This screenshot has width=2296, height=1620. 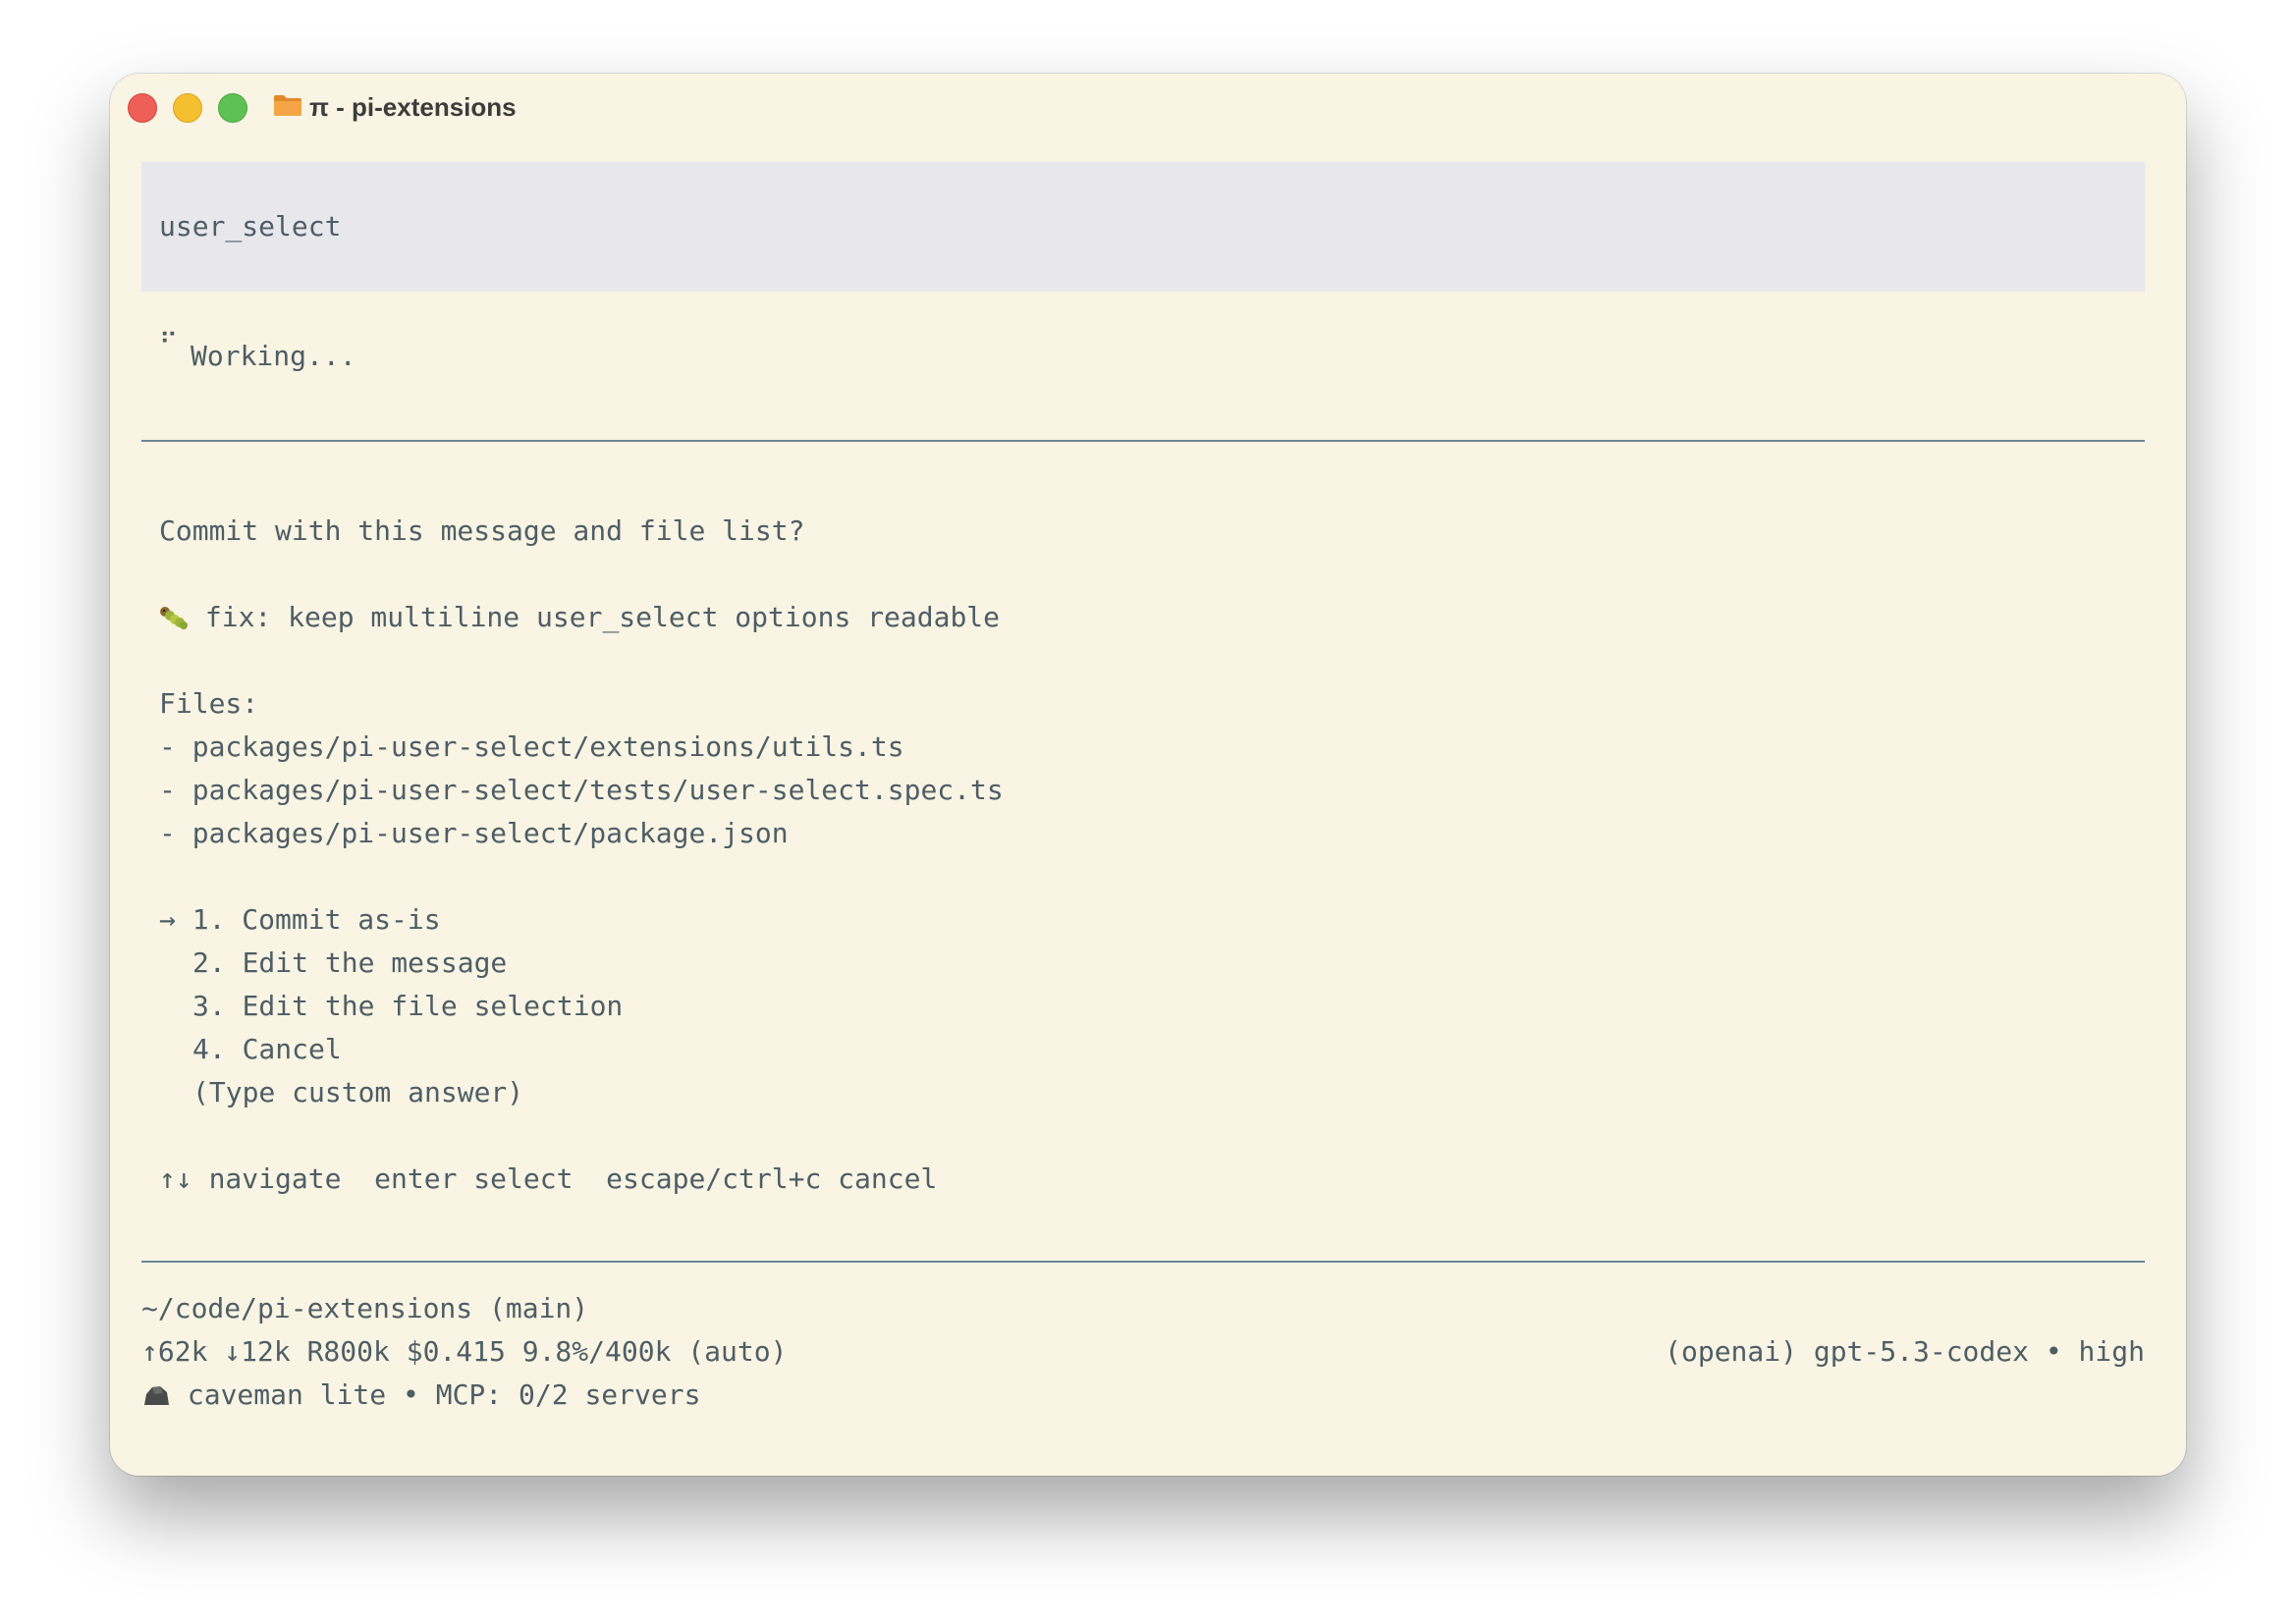 I want to click on zoom-window-button, so click(x=232, y=108).